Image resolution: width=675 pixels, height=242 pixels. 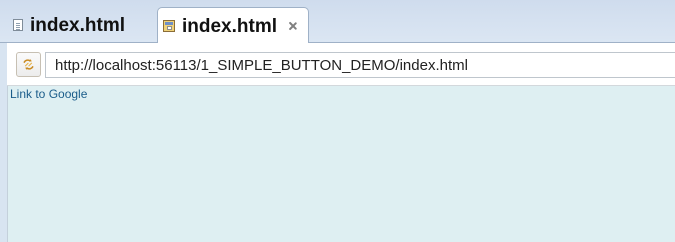 What do you see at coordinates (360, 65) in the screenshot?
I see `address-bar` at bounding box center [360, 65].